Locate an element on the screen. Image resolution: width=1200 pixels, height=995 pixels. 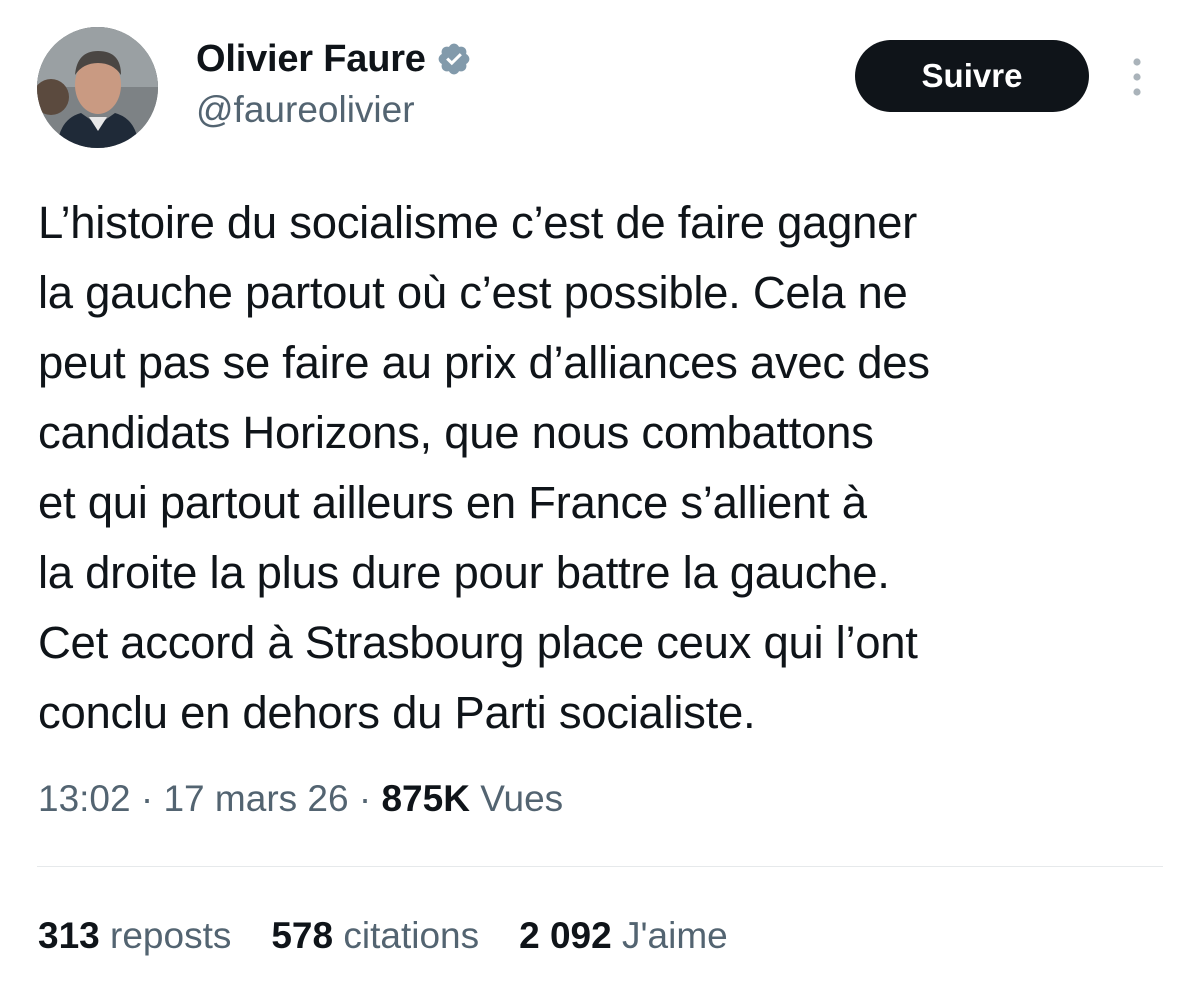
quotes-count: 578 is located at coordinates (302, 935).